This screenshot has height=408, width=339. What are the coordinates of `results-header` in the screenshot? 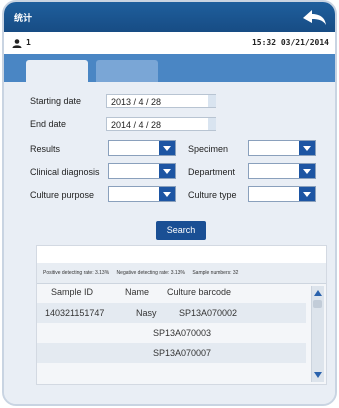 It's located at (181, 255).